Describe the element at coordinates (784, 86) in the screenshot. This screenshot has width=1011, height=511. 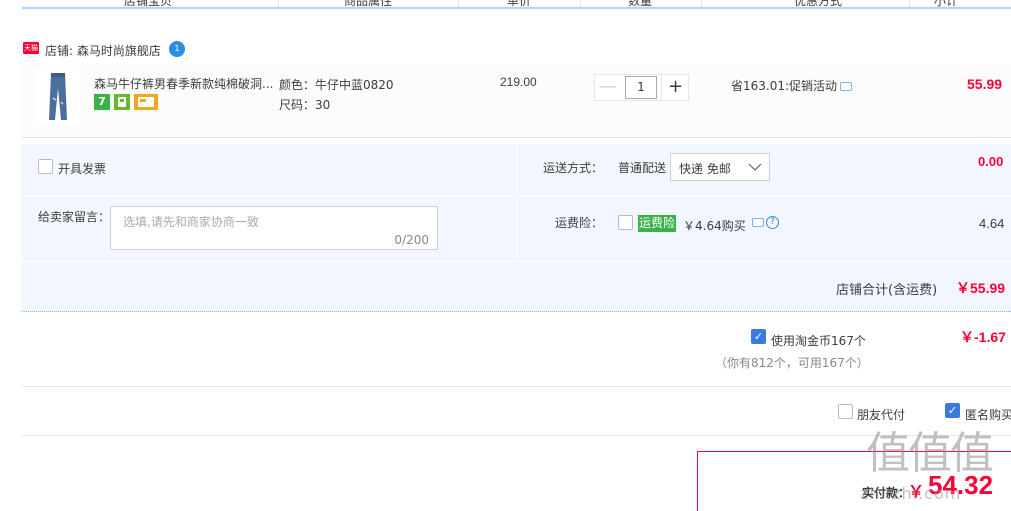
I see `discount-text: 省163.01:促销活动` at that location.